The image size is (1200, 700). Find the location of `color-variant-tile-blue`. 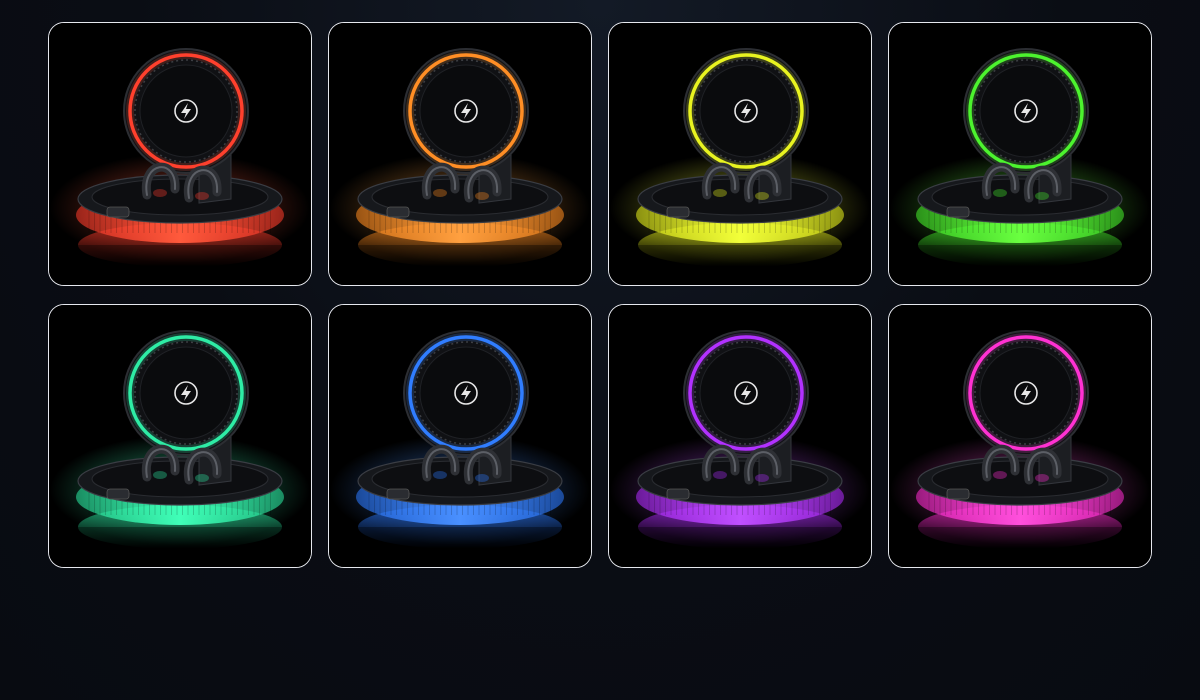

color-variant-tile-blue is located at coordinates (460, 436).